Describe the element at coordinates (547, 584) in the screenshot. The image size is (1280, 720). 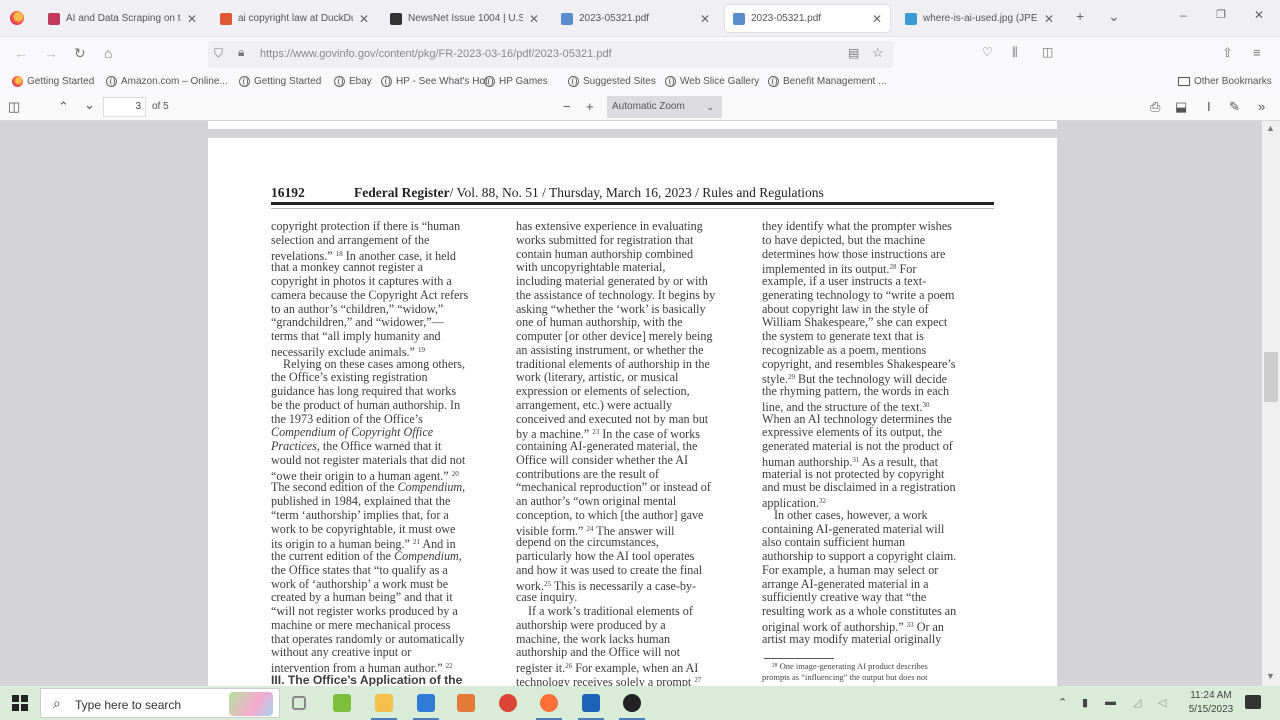
I see `footnote-ref: 25` at that location.